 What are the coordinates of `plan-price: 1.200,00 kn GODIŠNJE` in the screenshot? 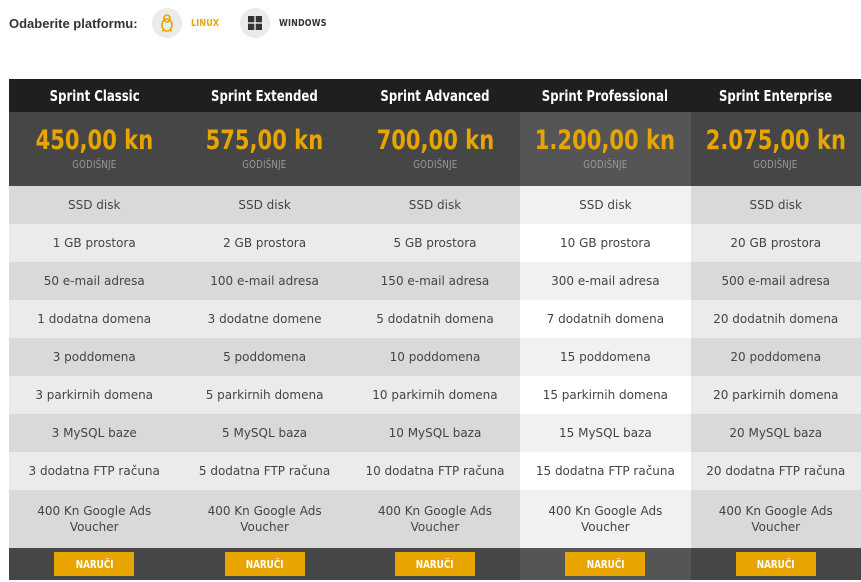 It's located at (605, 149).